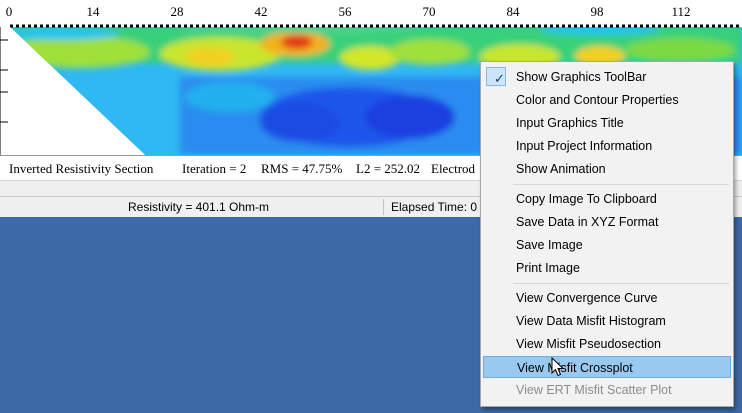  What do you see at coordinates (570, 123) in the screenshot?
I see `menu-item-label: Input Graphics Title` at bounding box center [570, 123].